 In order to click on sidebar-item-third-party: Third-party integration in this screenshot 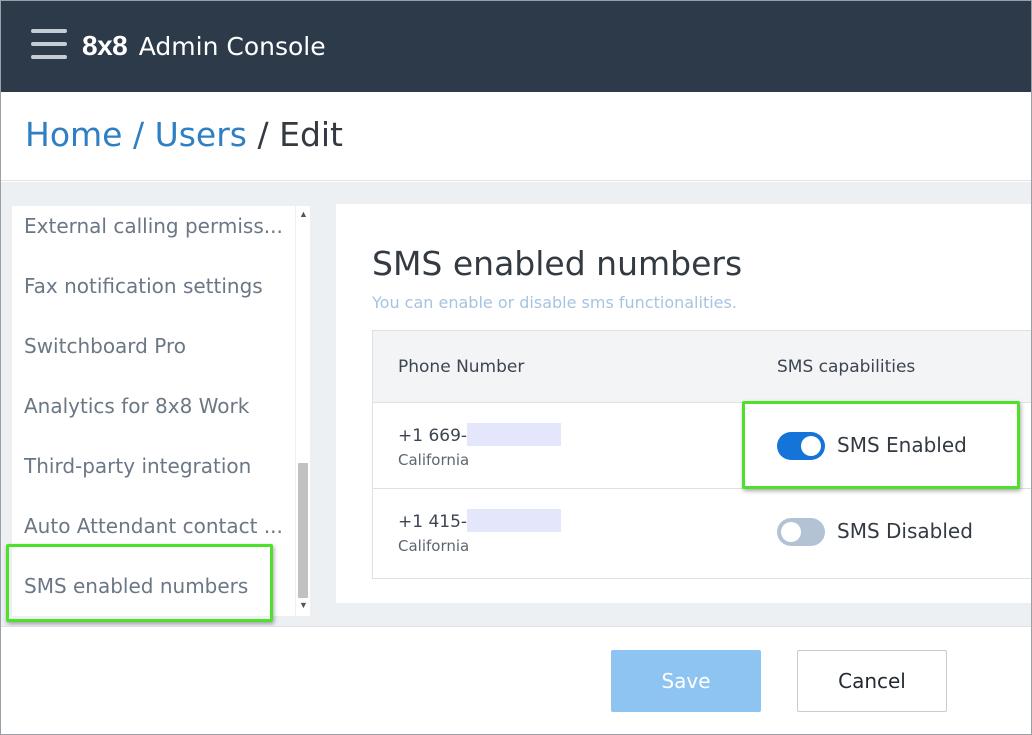, I will do `click(155, 466)`.